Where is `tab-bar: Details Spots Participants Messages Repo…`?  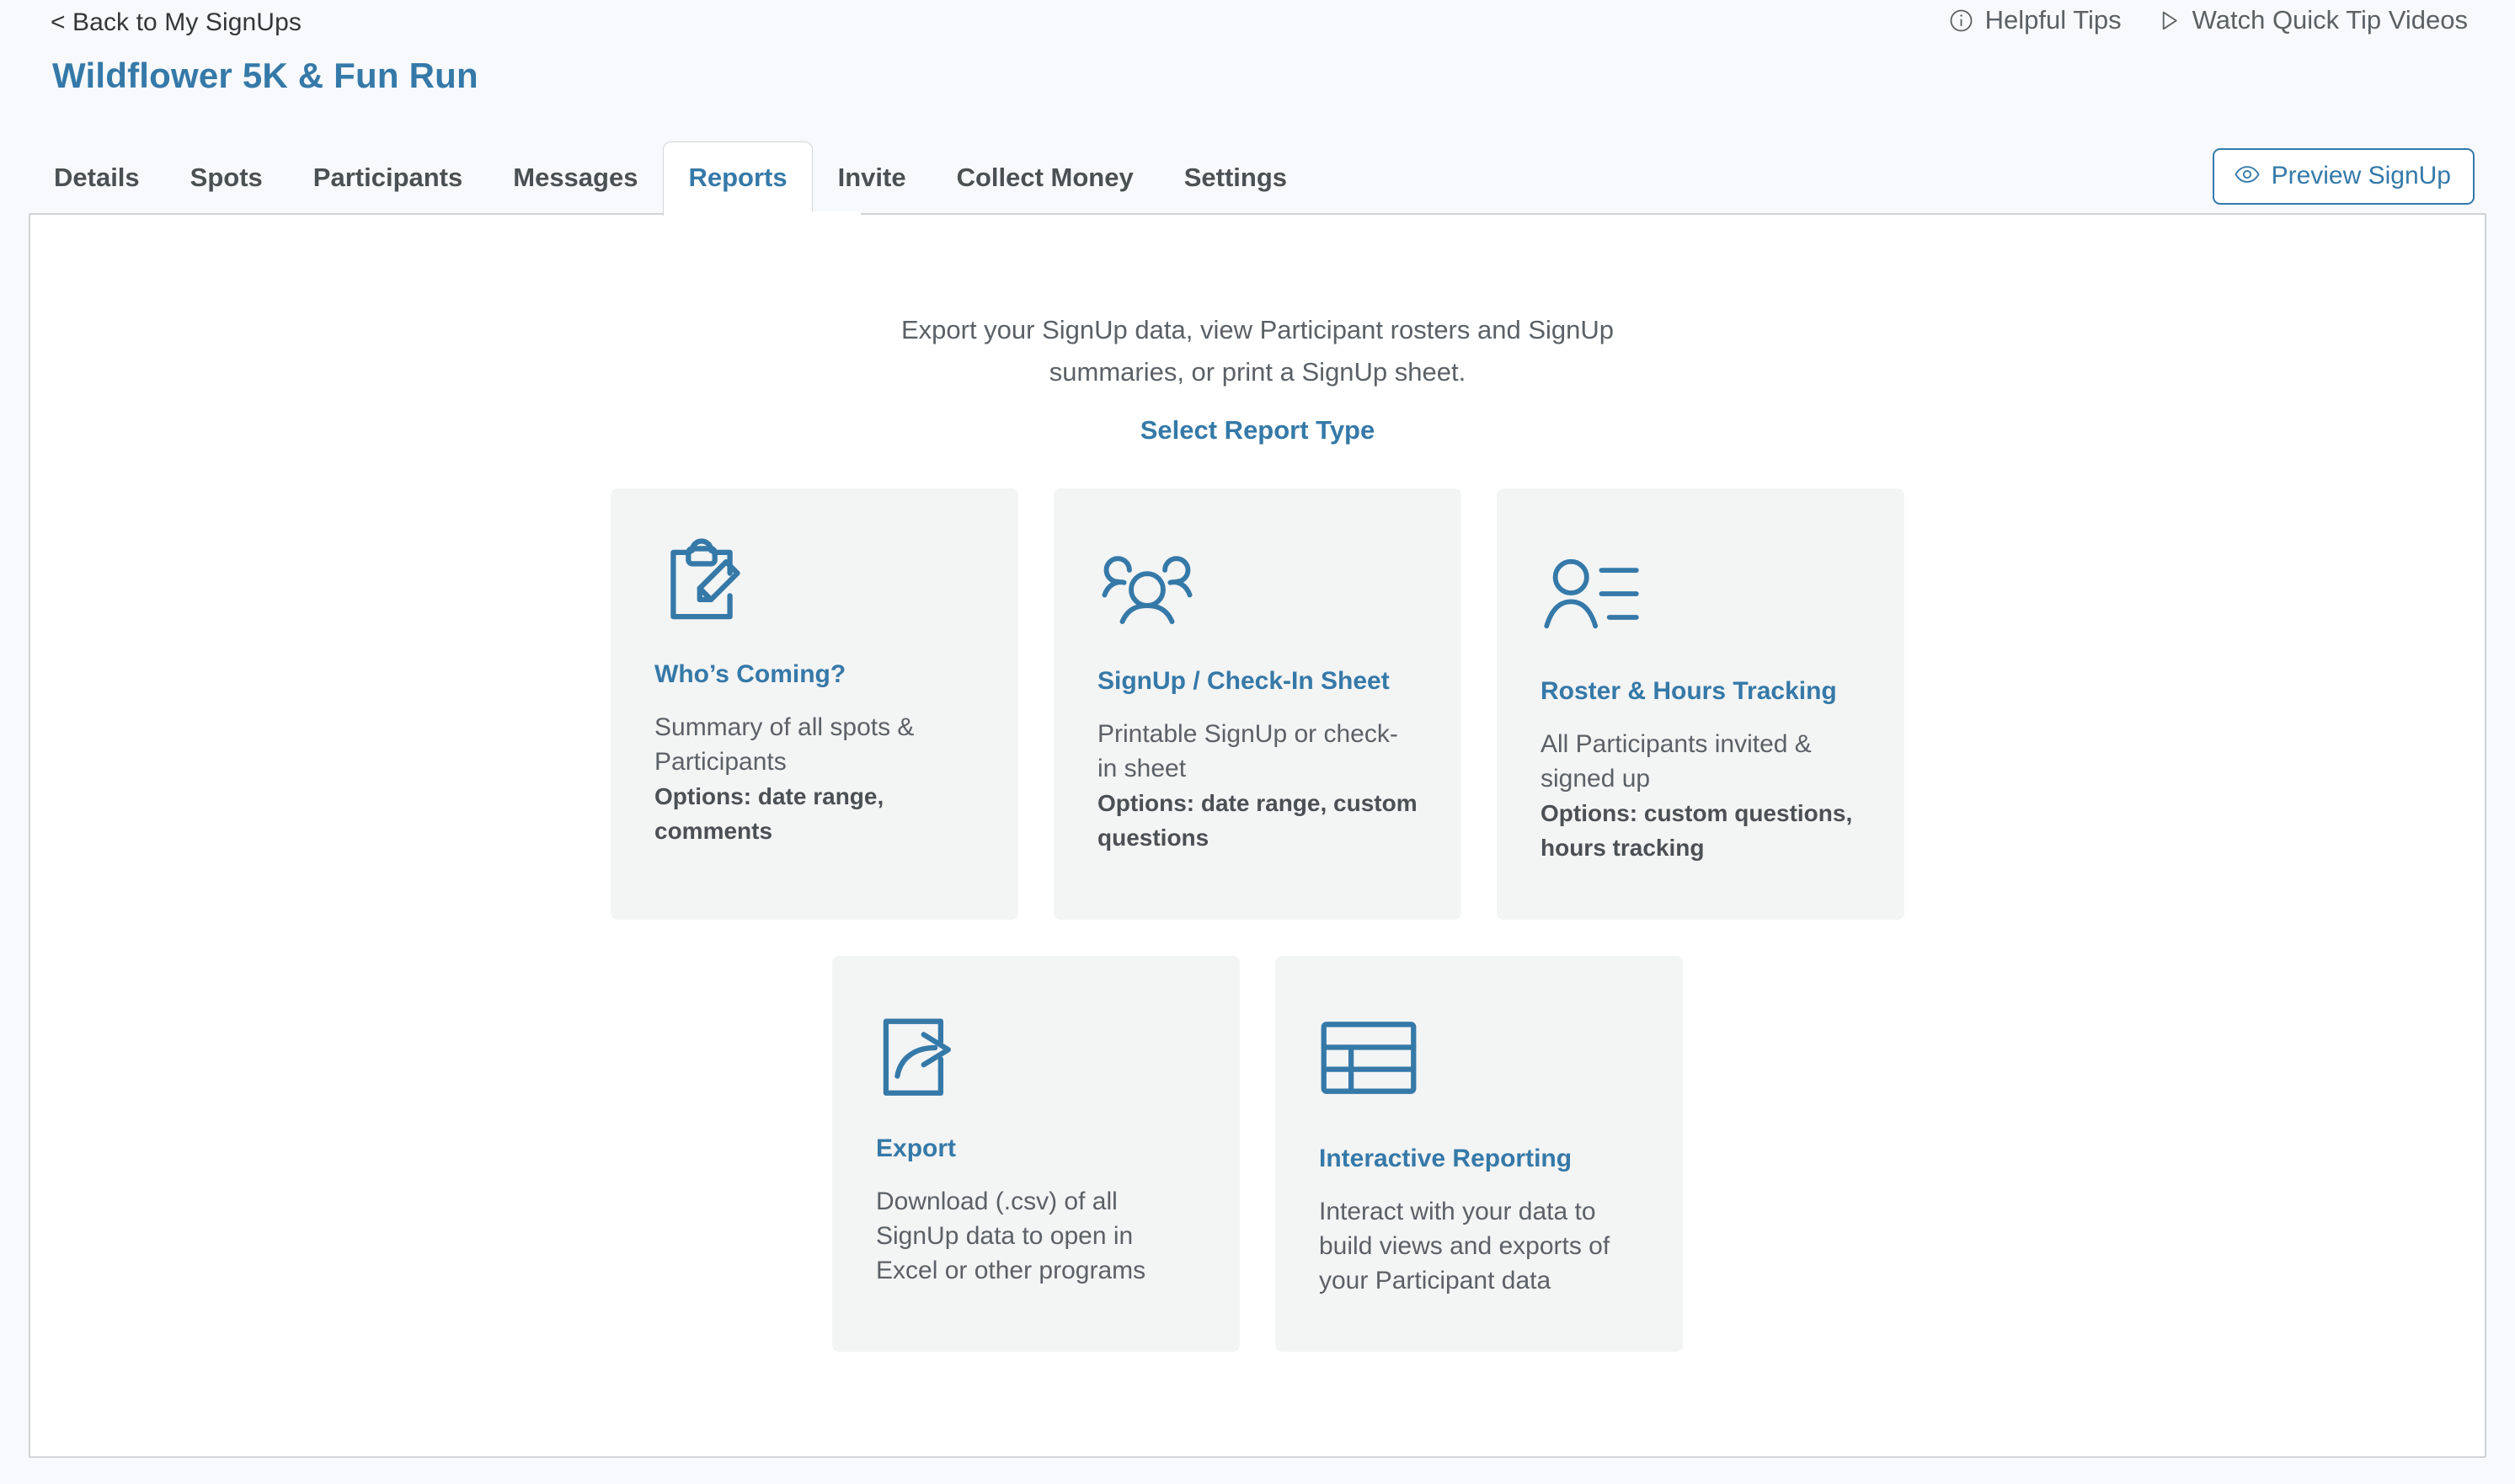
tab-bar: Details Spots Participants Messages Repo… is located at coordinates (1257, 178).